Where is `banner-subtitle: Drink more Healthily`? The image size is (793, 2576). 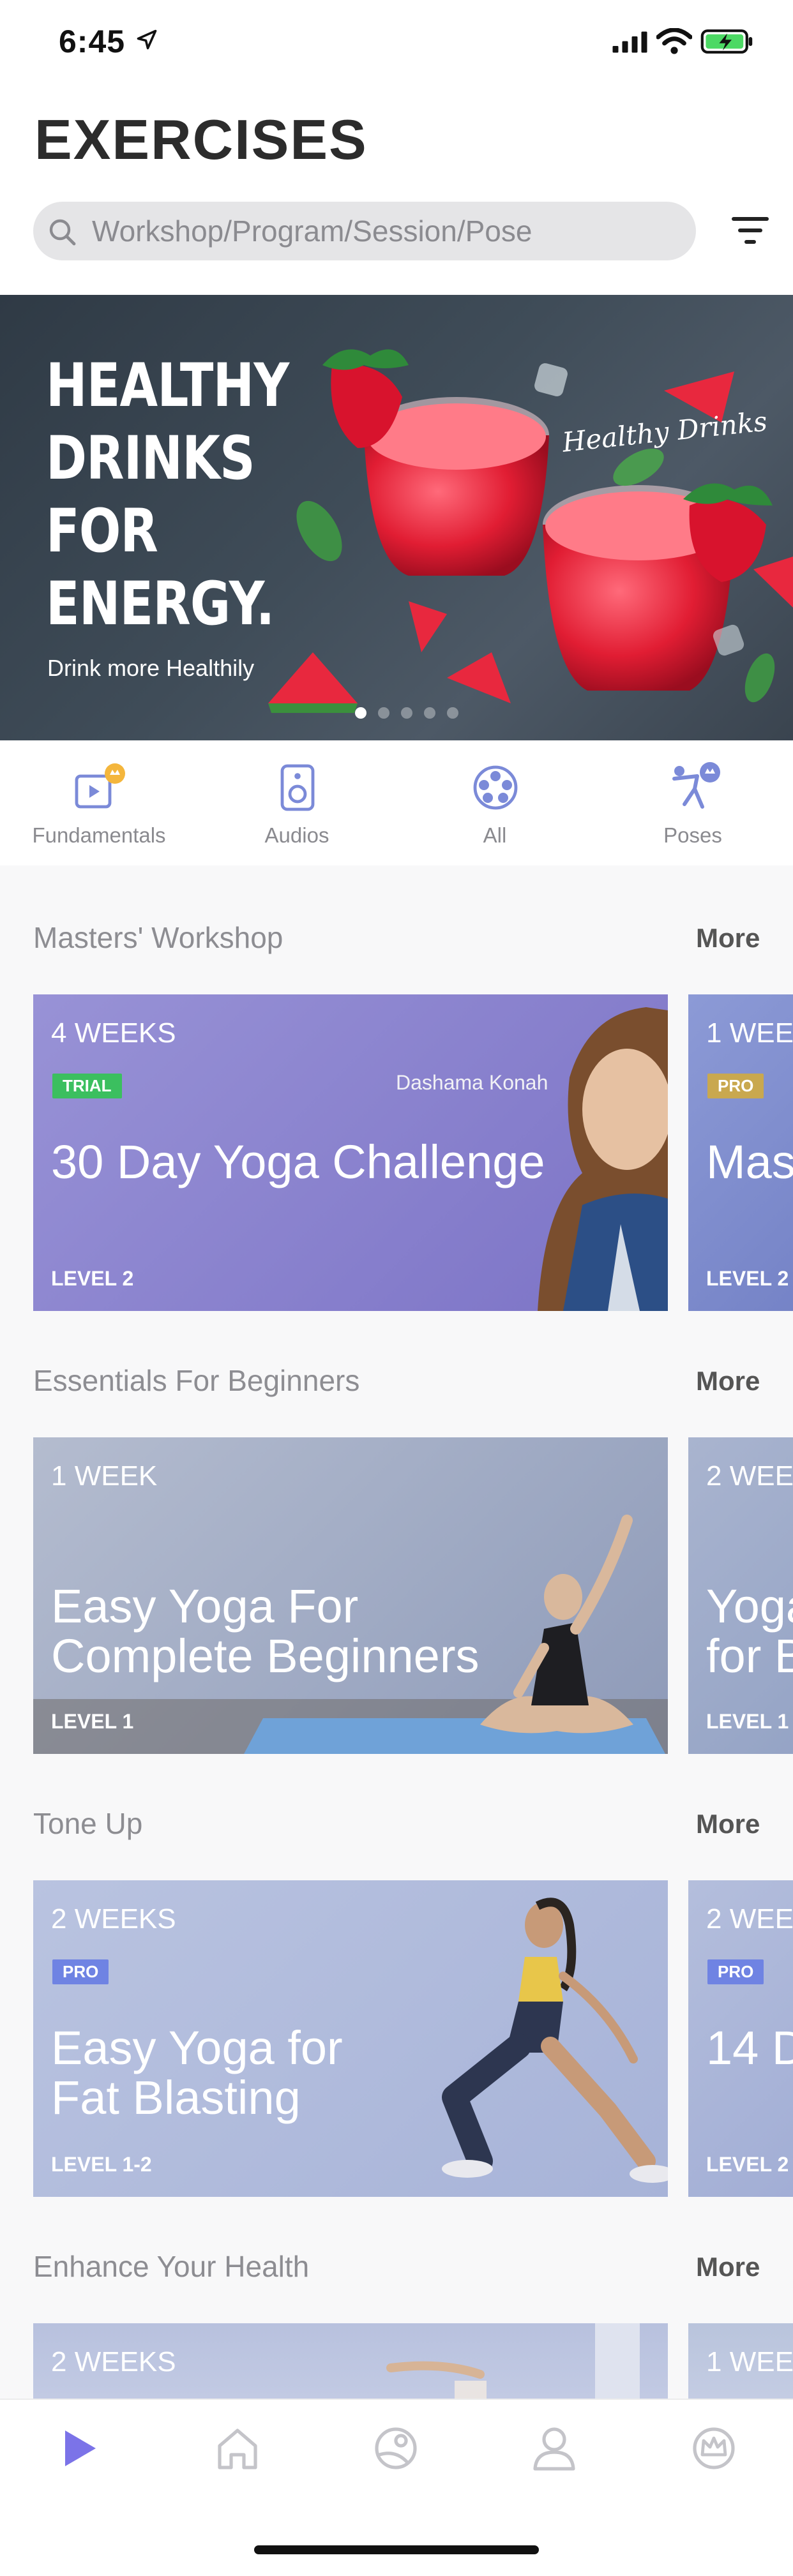
banner-subtitle: Drink more Healthily is located at coordinates (151, 668).